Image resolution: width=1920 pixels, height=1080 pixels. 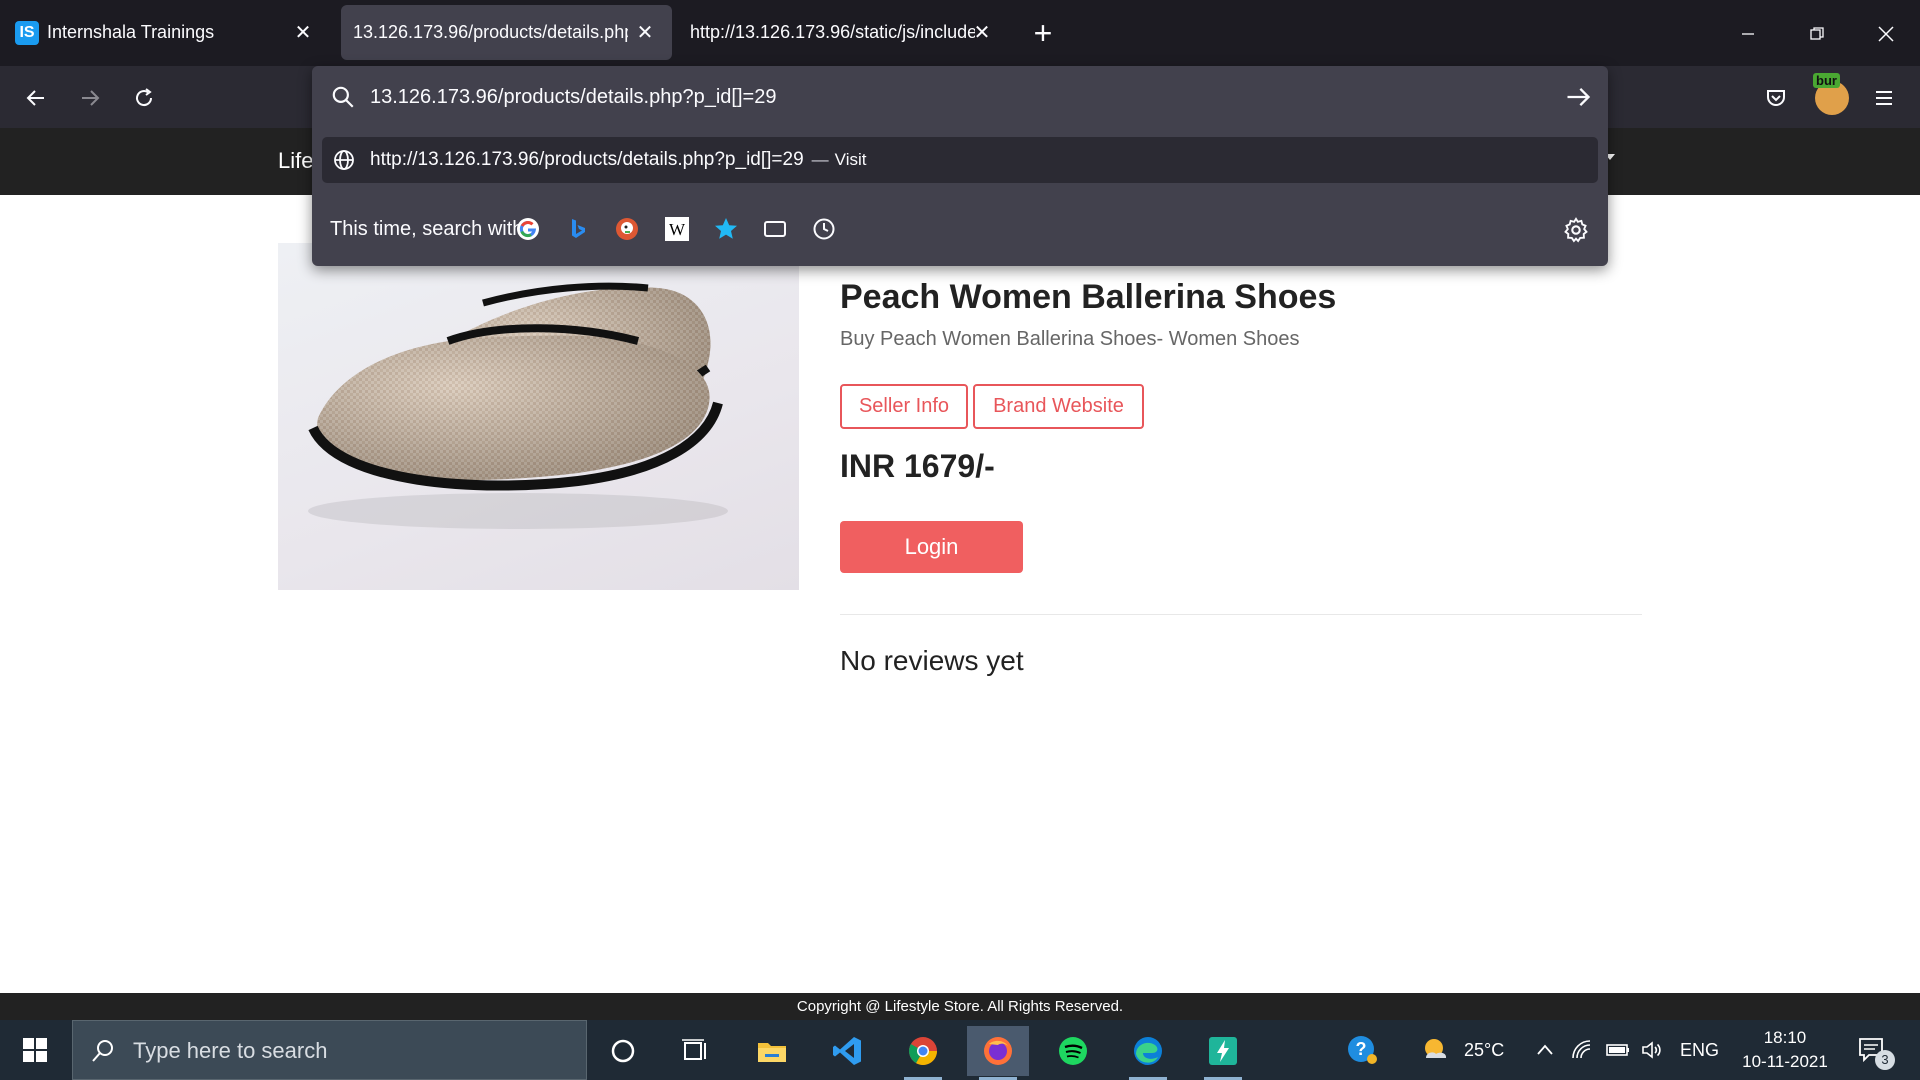 I want to click on star-icon, so click(x=726, y=228).